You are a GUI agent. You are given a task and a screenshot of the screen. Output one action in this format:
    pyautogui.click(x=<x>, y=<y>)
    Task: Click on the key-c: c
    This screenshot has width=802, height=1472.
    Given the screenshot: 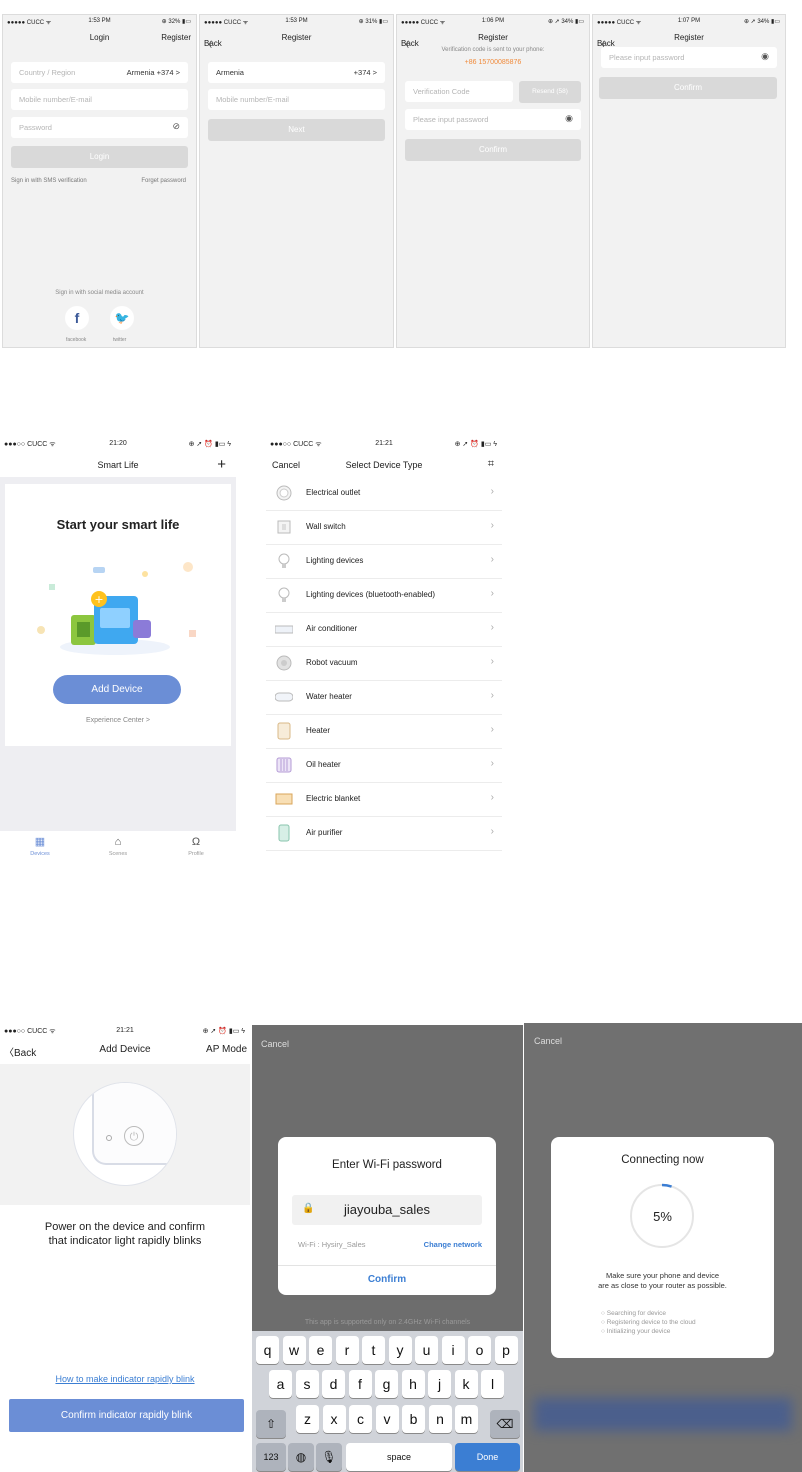 What is the action you would take?
    pyautogui.click(x=360, y=1419)
    